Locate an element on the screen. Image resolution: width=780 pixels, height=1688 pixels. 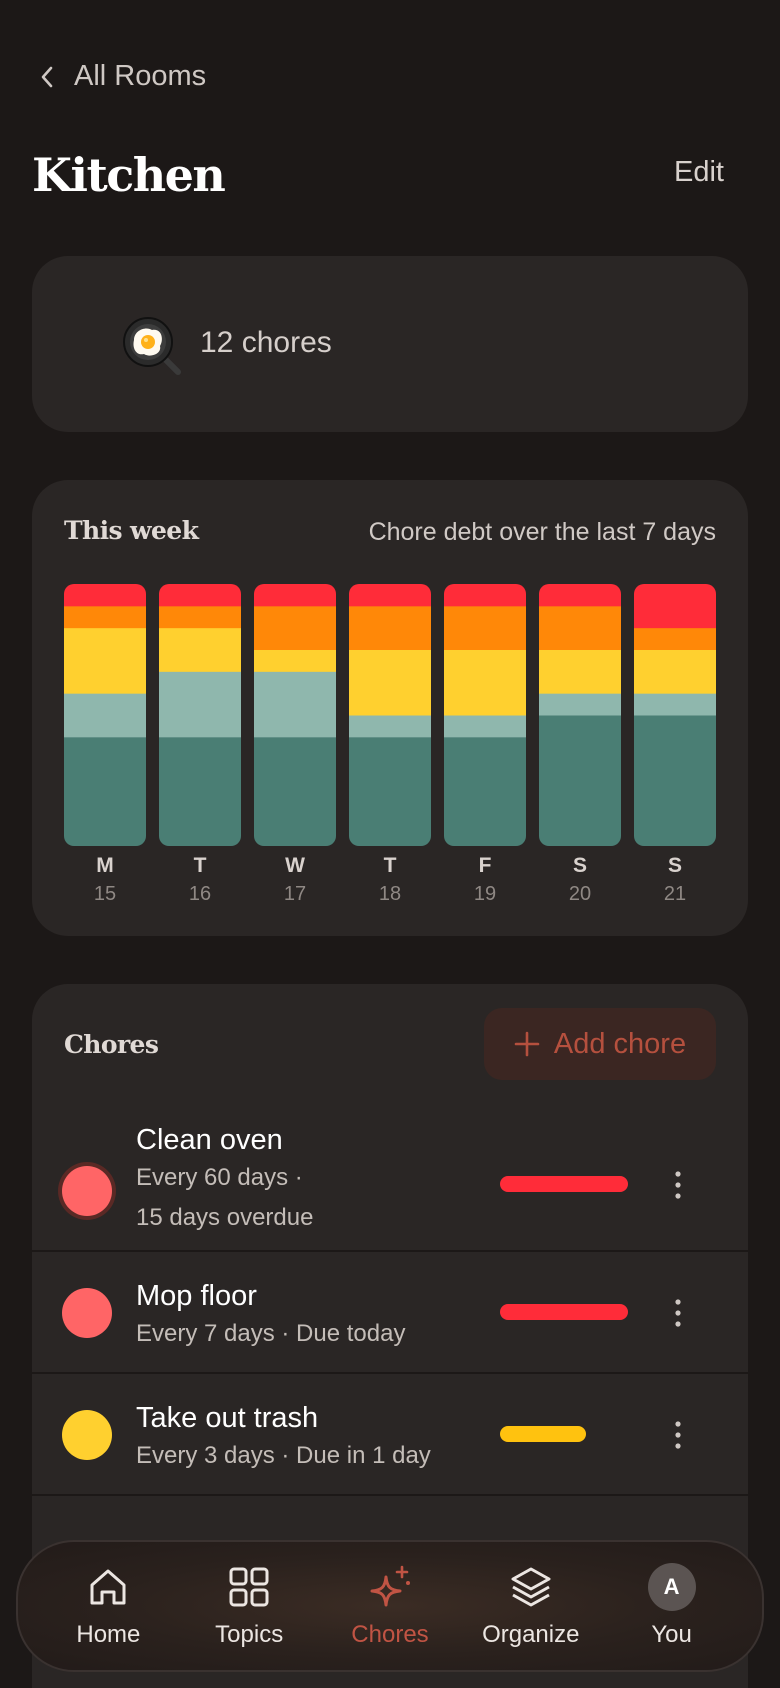
chart-date-label: 18 is located at coordinates (390, 893).